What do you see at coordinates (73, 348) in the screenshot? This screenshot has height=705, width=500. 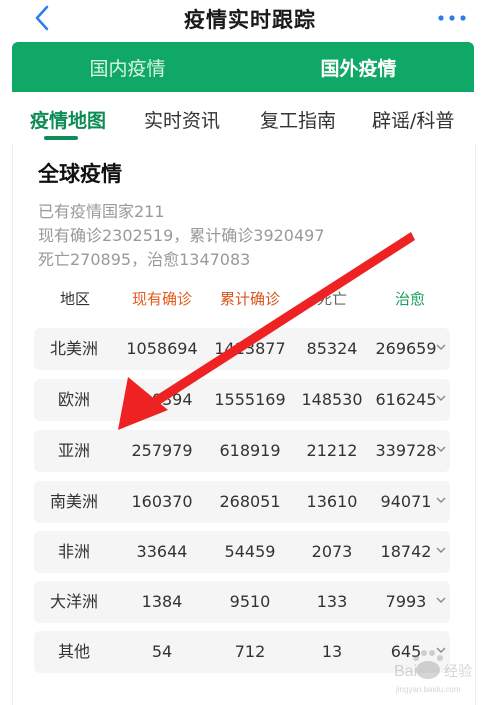 I see `cell-region: 北美洲` at bounding box center [73, 348].